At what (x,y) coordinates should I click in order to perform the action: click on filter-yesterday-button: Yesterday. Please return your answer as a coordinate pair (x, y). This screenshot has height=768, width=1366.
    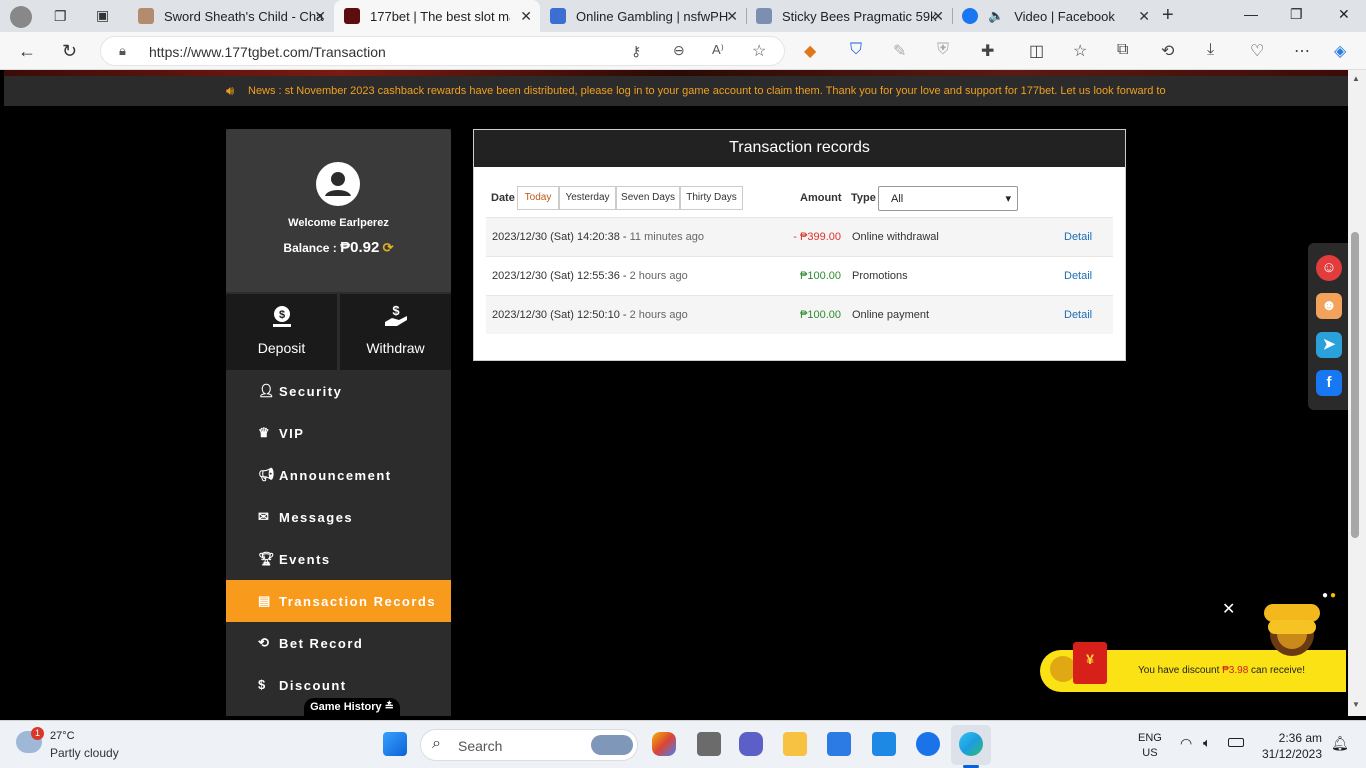
    Looking at the image, I should click on (587, 198).